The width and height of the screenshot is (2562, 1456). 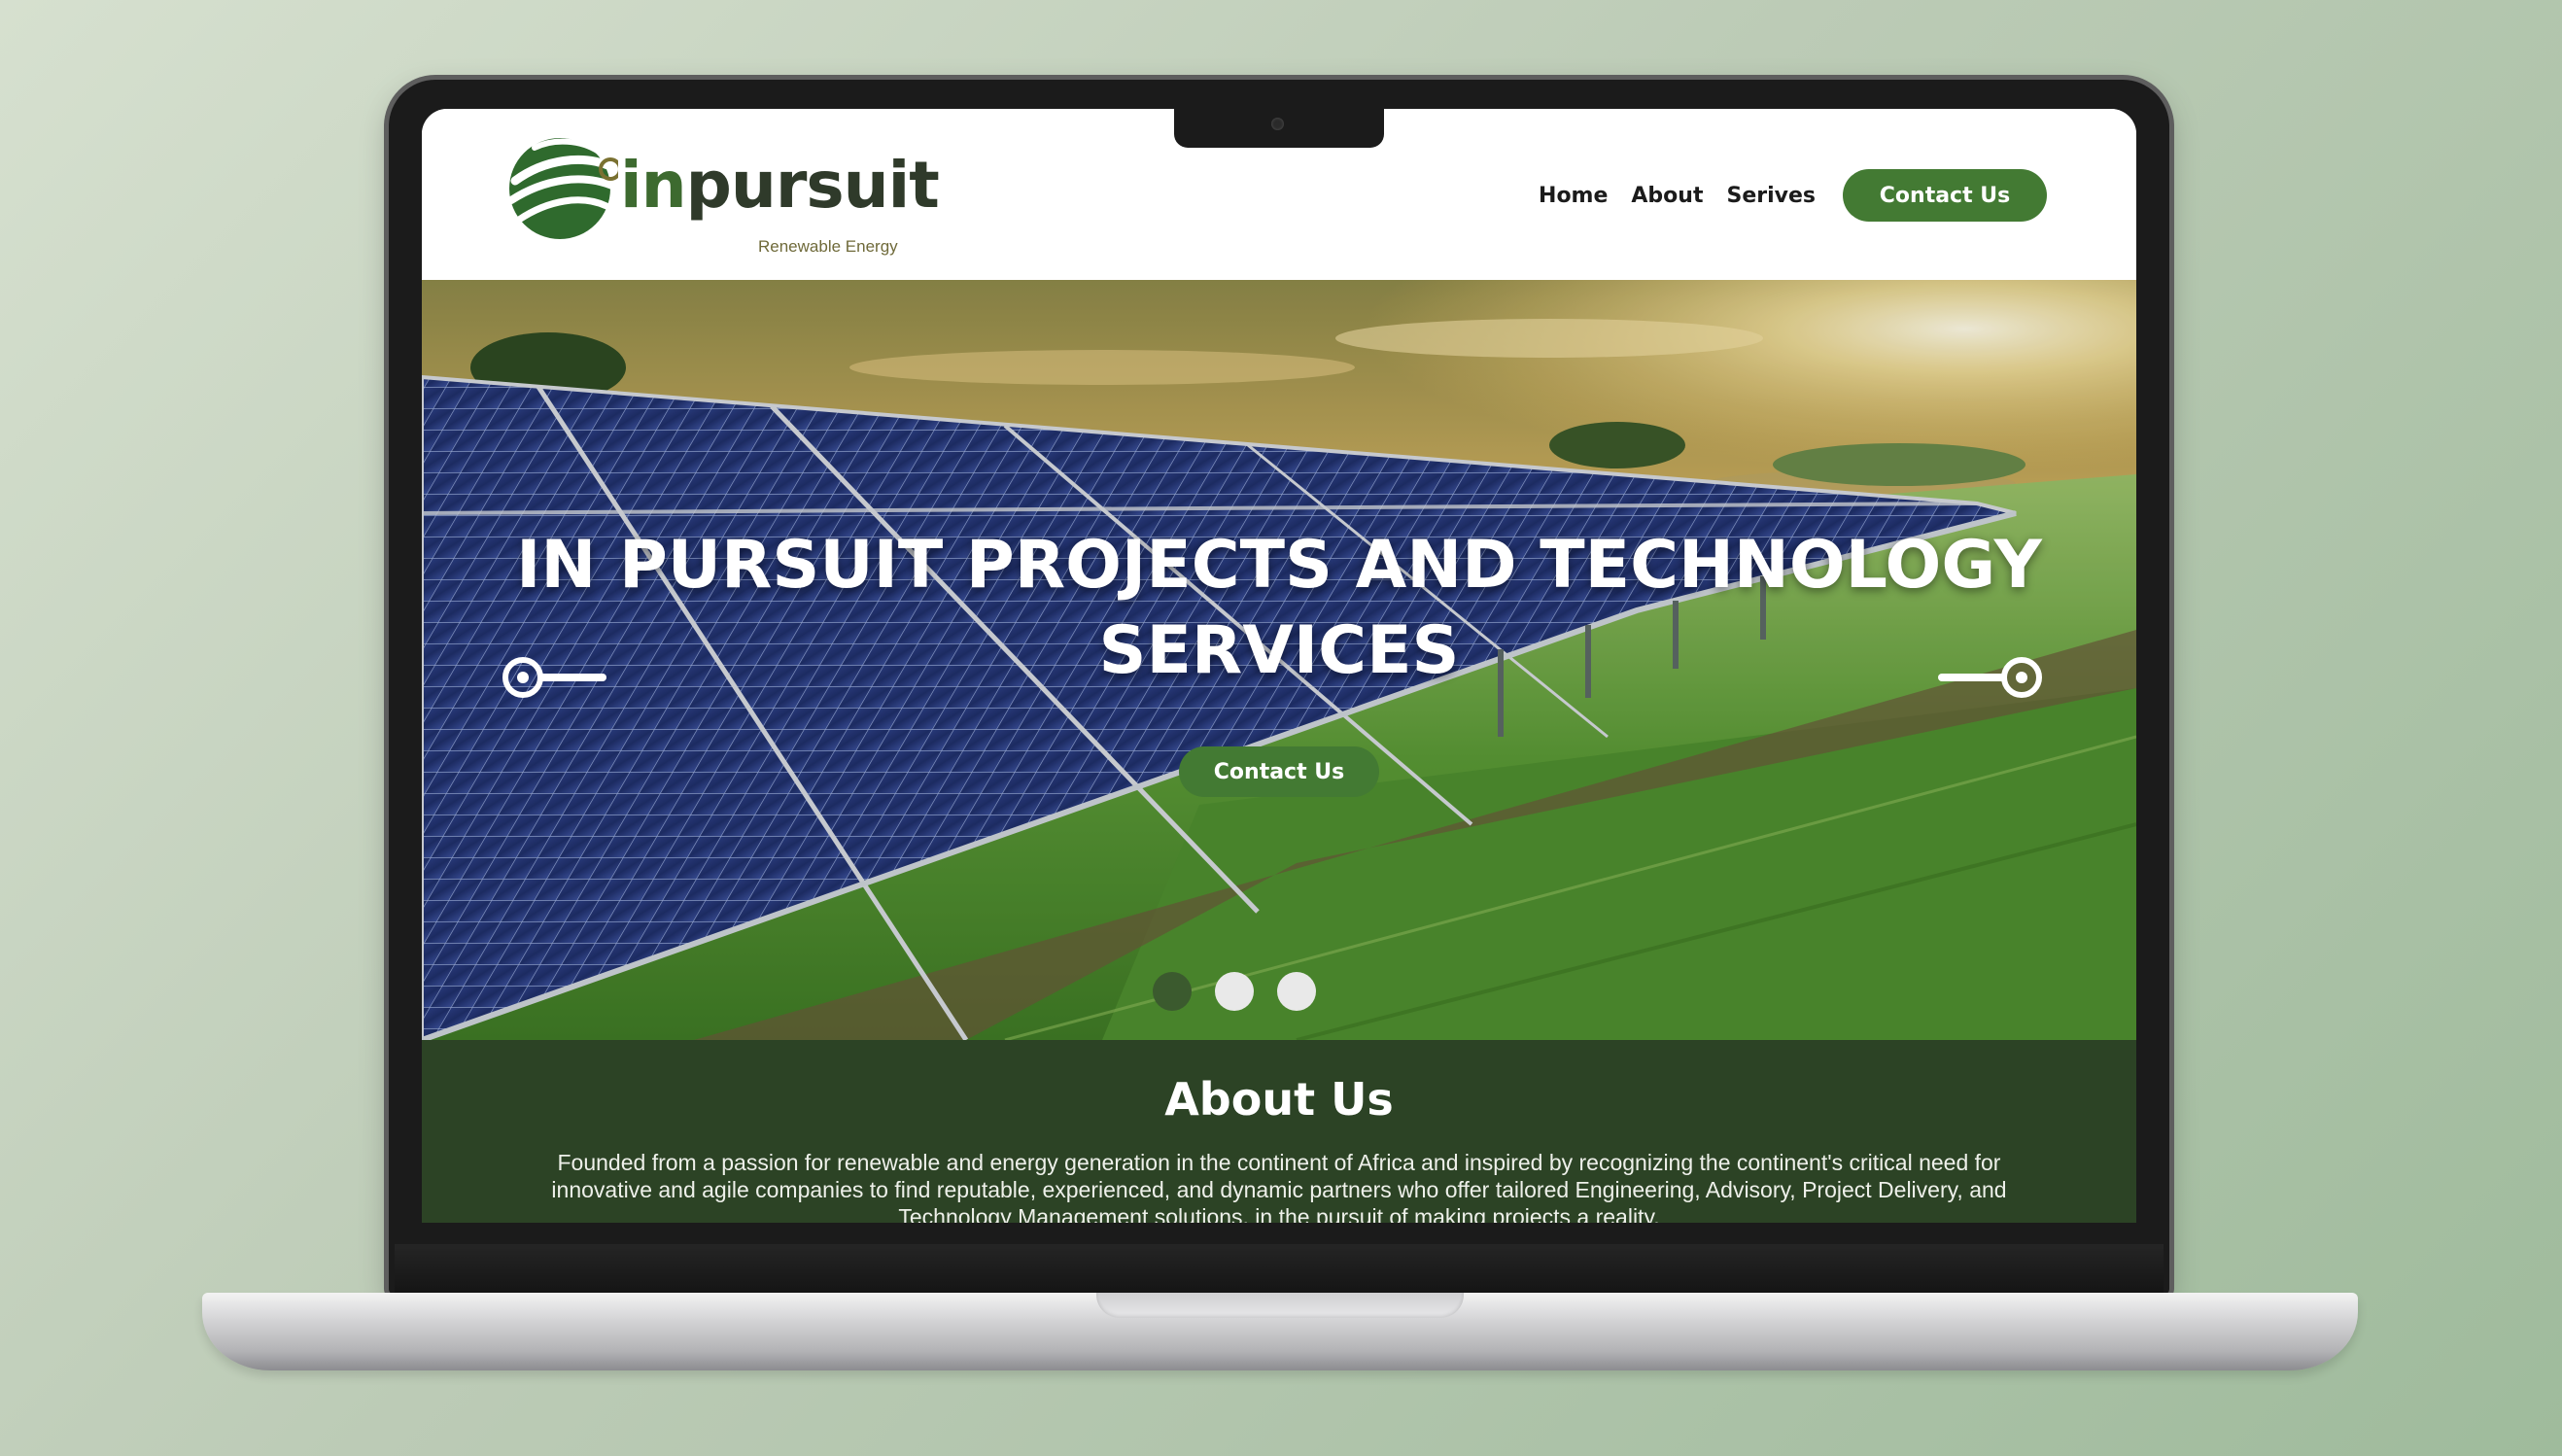 I want to click on slider-pagination, so click(x=1246, y=991).